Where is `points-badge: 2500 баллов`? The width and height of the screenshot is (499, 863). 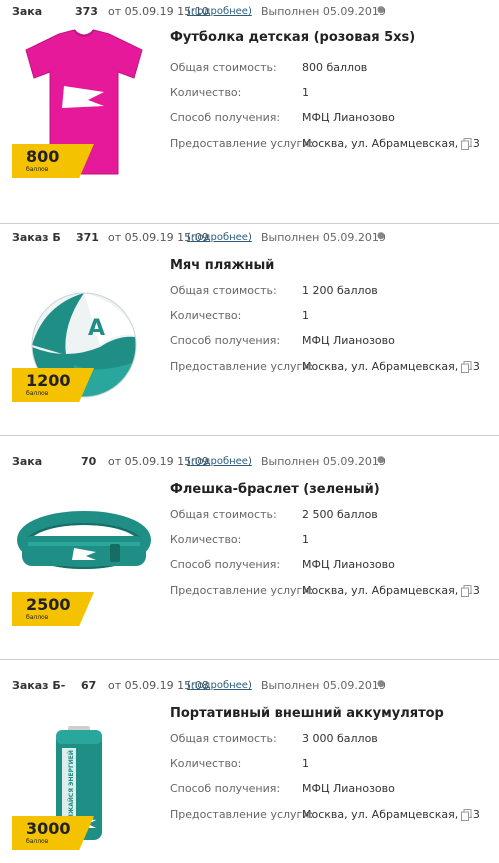 points-badge: 2500 баллов is located at coordinates (53, 609).